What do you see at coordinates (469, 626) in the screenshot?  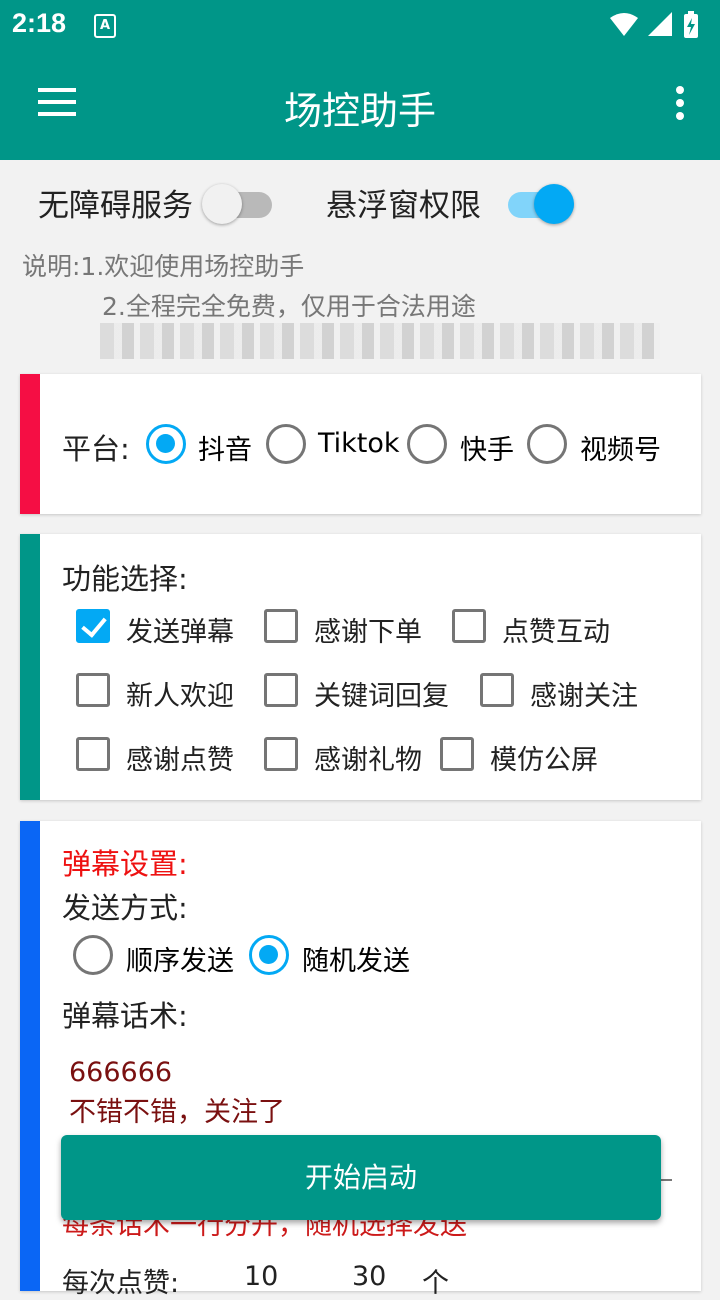 I see `checkbox-like-interact` at bounding box center [469, 626].